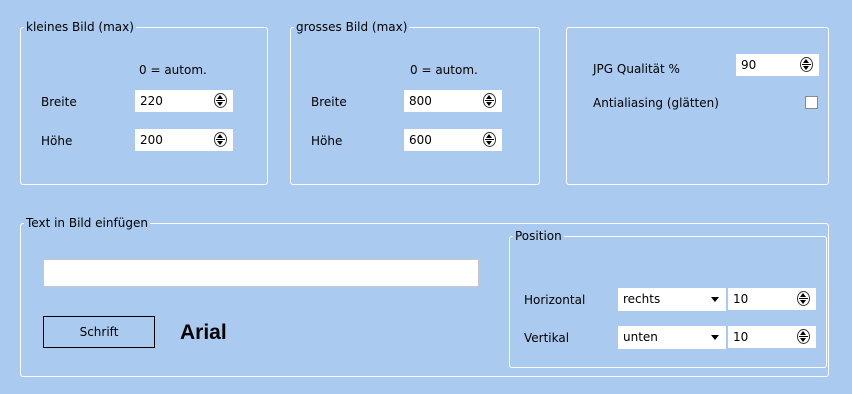 This screenshot has height=394, width=852. I want to click on vertical-select: unten, so click(672, 337).